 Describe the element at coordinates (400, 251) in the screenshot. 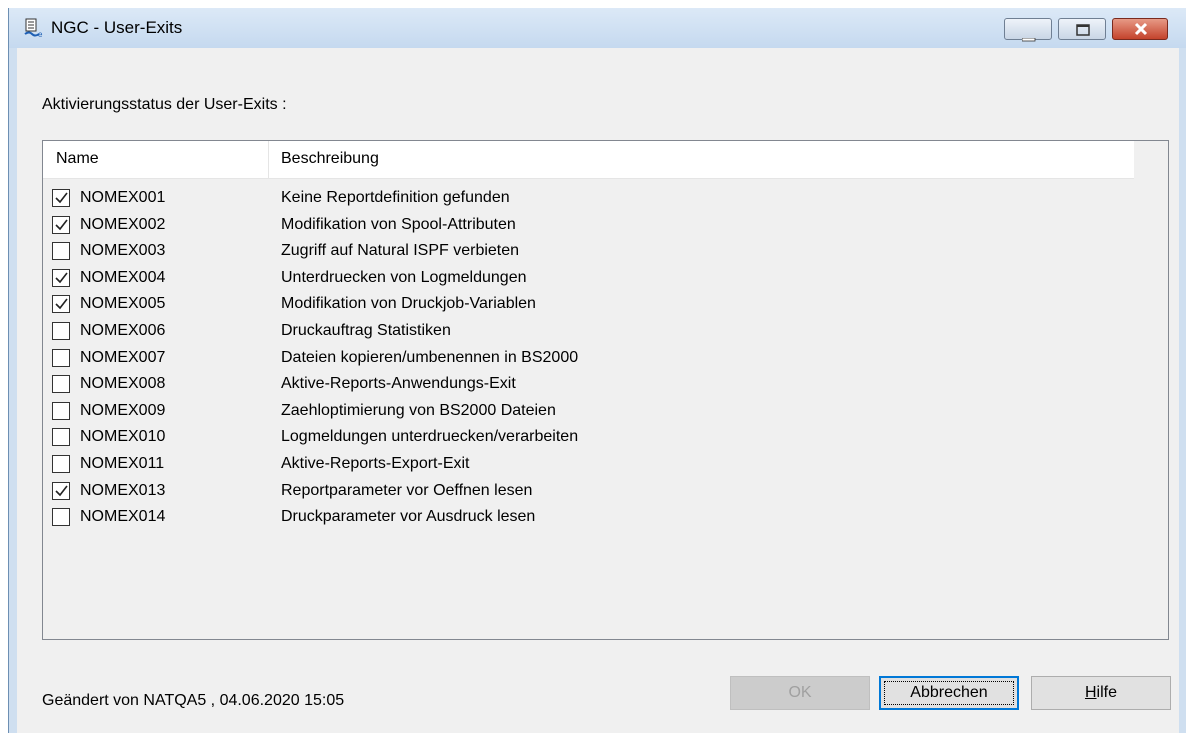

I see `row-description: Zugriff auf Natural ISPF verbieten` at that location.